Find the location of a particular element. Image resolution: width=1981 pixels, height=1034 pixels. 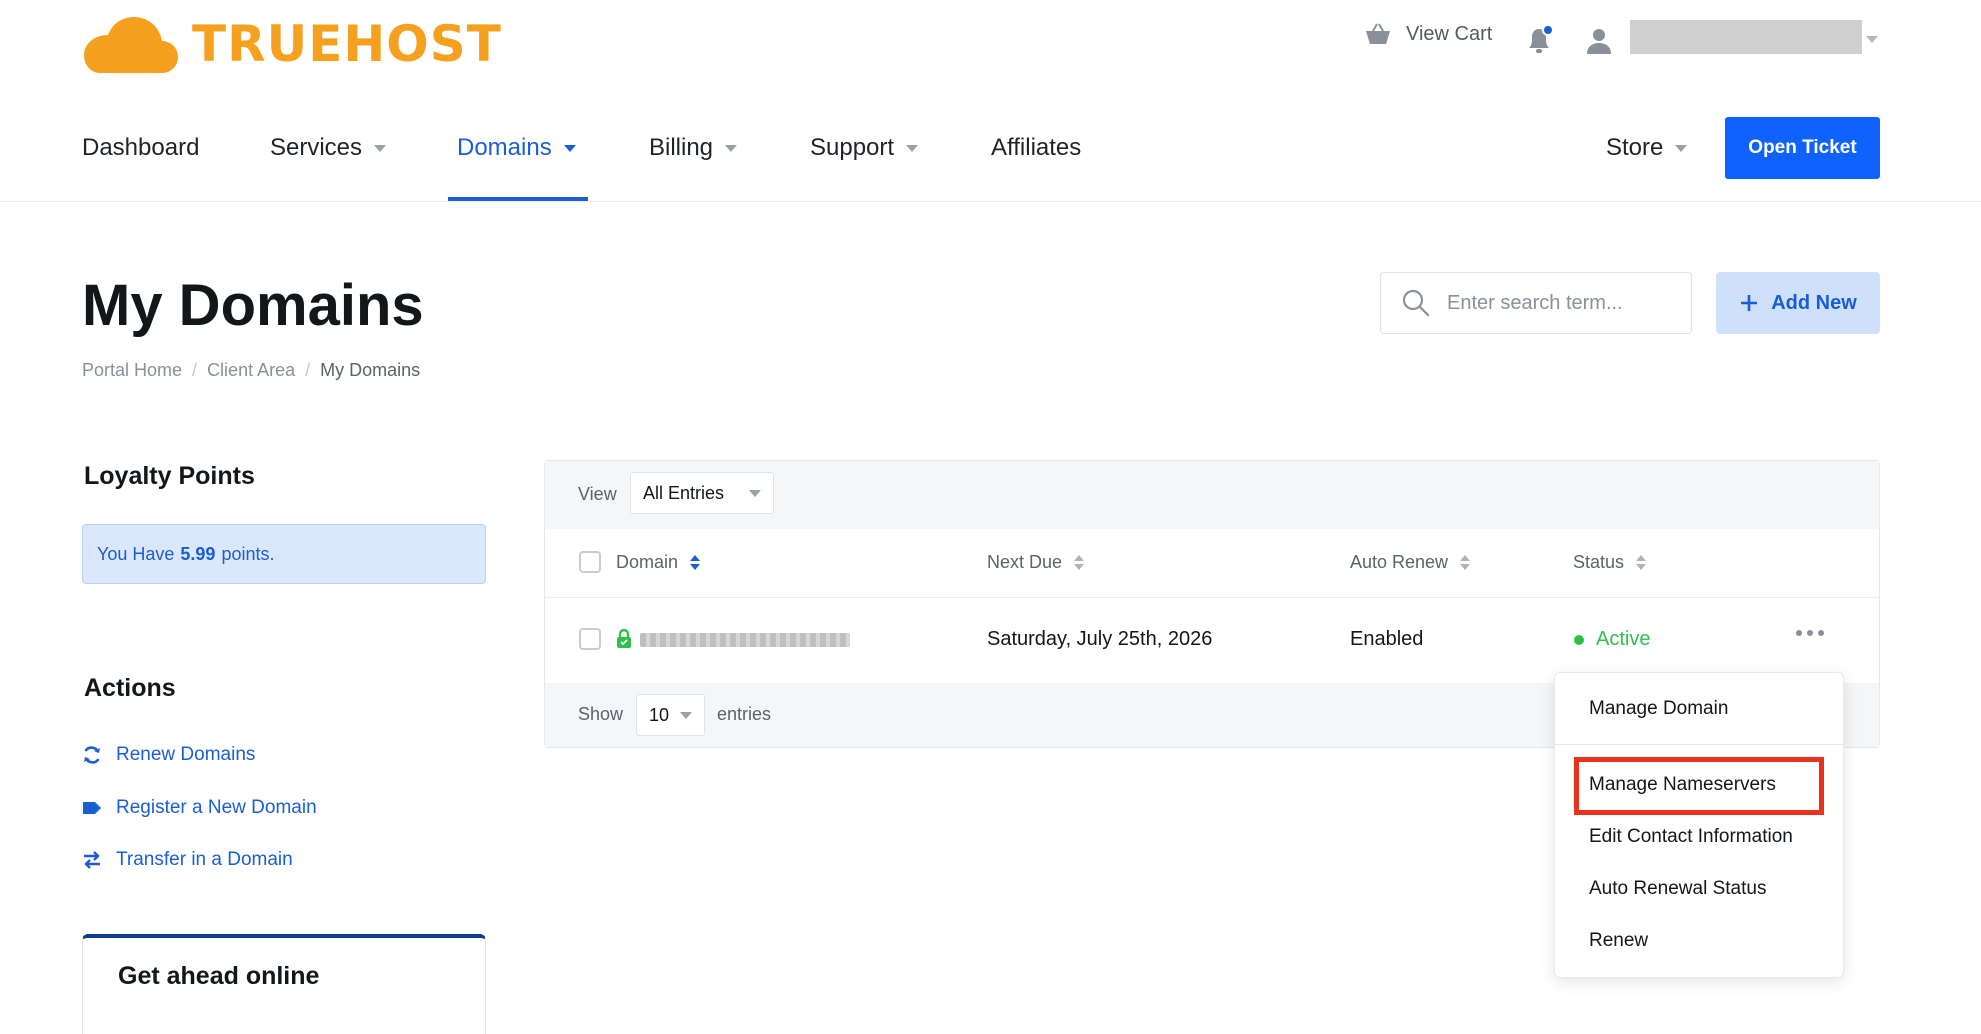

transfer-domain-link: Transfer in a Domain is located at coordinates (187, 860).